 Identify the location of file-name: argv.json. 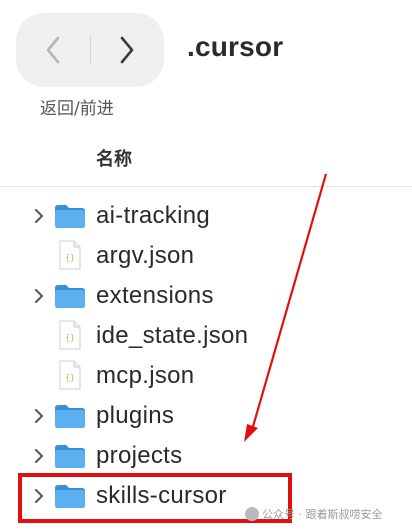
(145, 255).